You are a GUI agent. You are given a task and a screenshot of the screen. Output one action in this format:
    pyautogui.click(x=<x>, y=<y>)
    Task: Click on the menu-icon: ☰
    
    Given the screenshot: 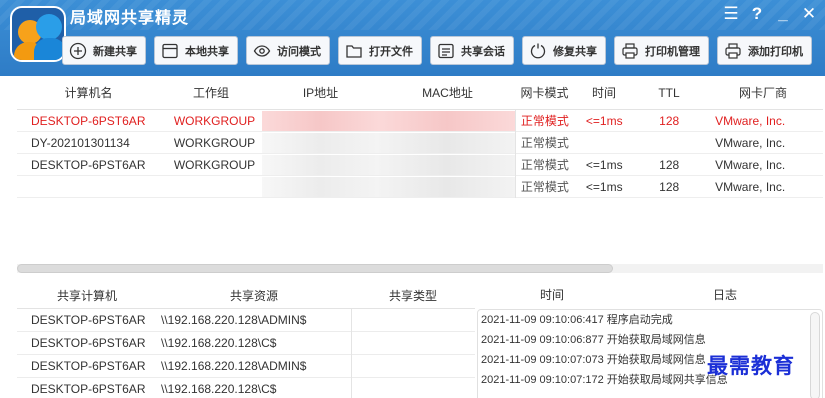 What is the action you would take?
    pyautogui.click(x=731, y=14)
    